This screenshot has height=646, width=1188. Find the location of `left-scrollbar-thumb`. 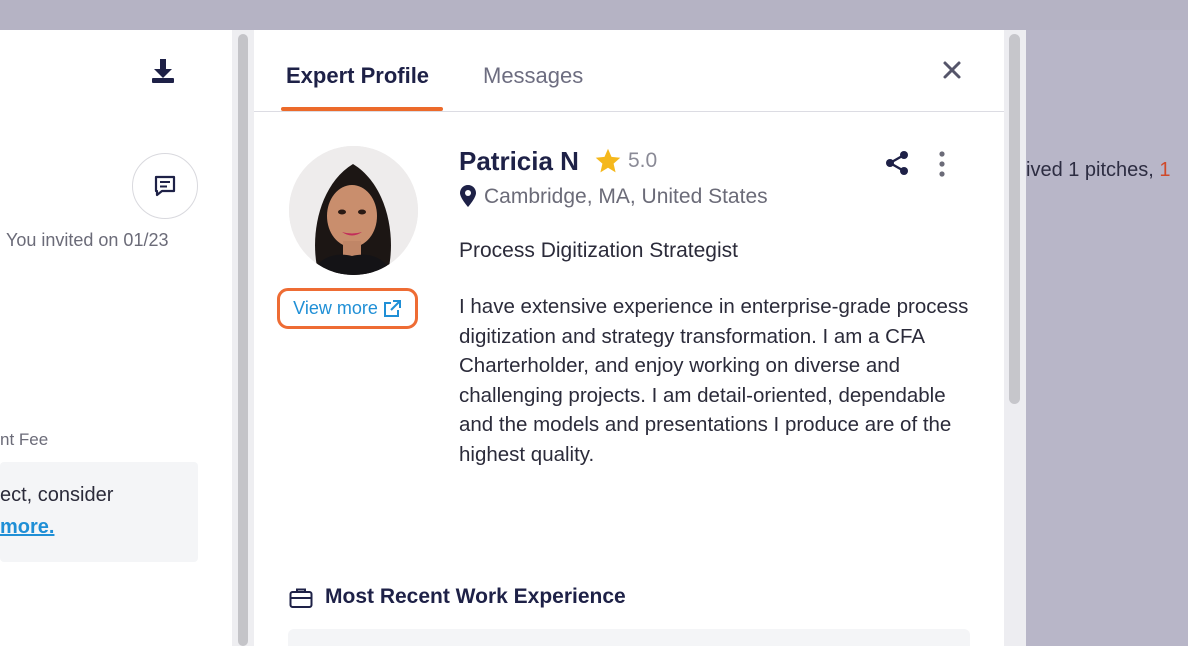

left-scrollbar-thumb is located at coordinates (243, 340).